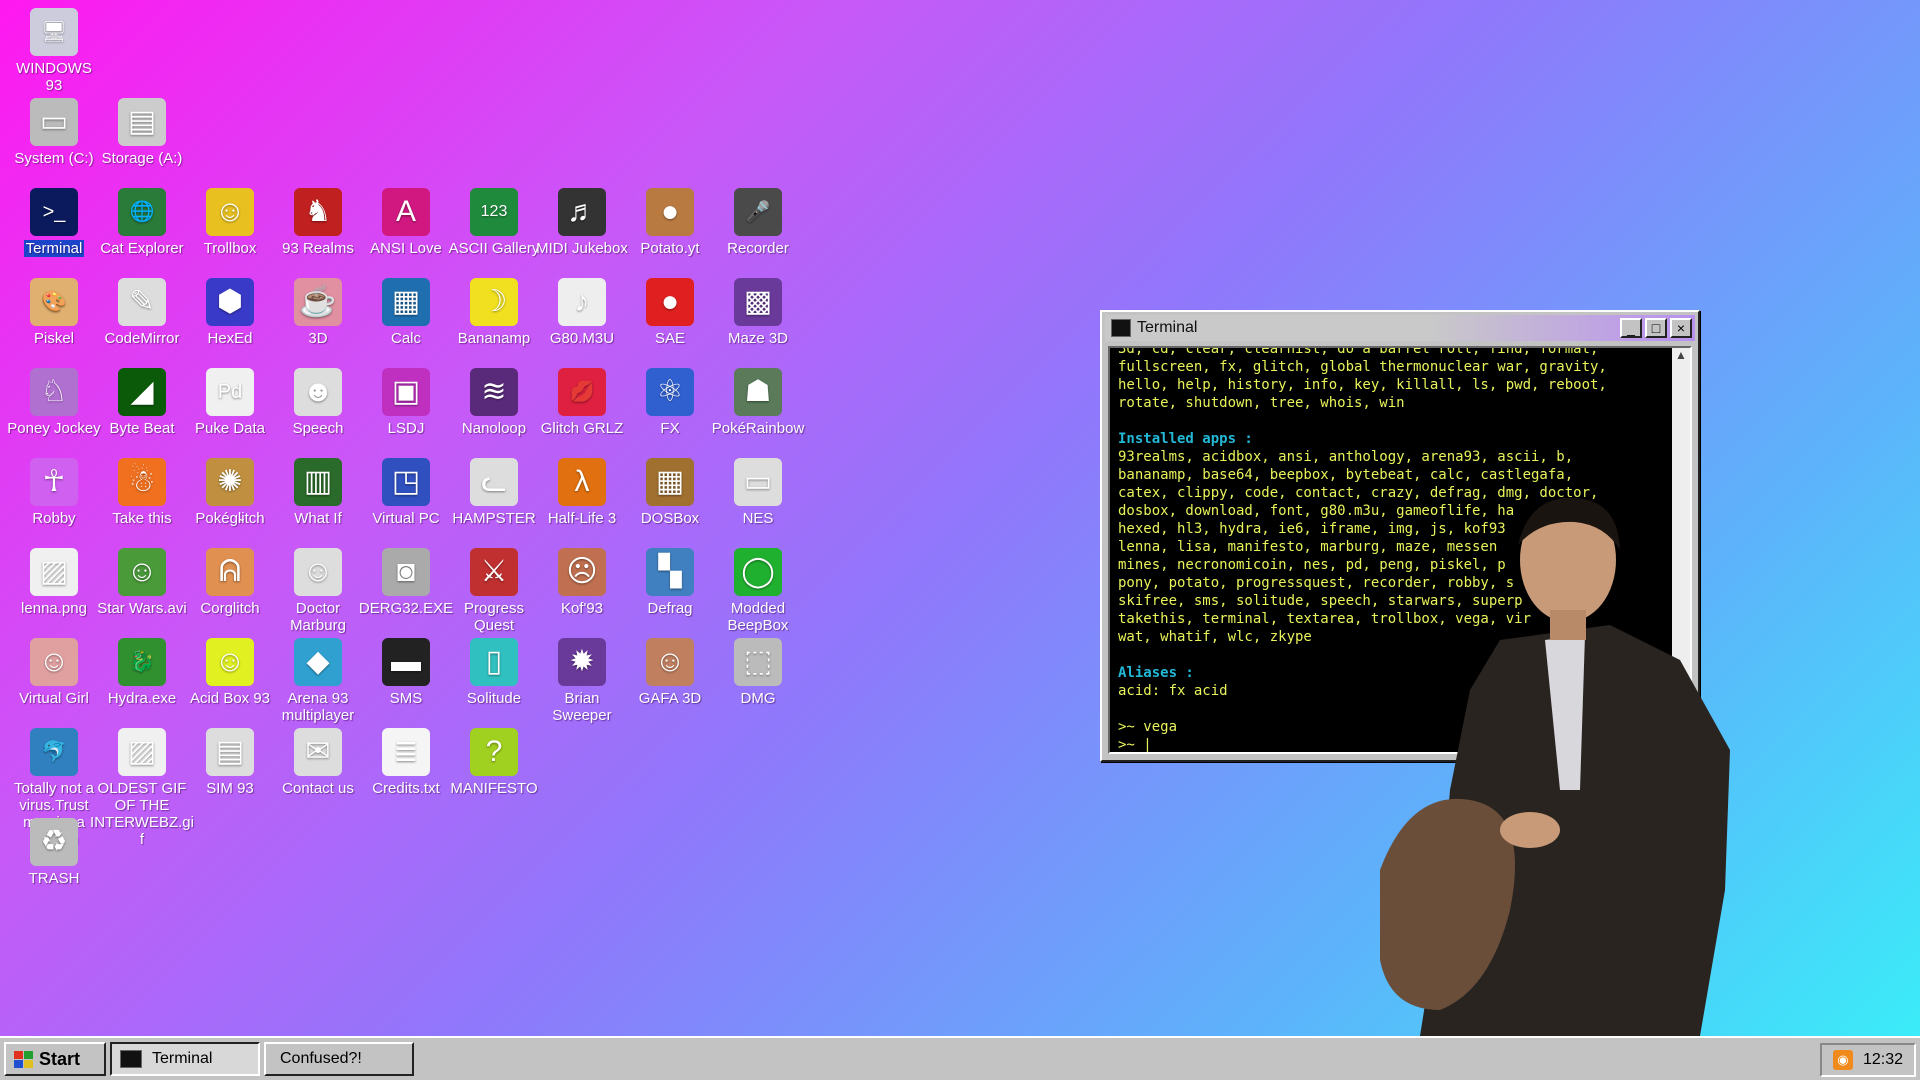 Image resolution: width=1920 pixels, height=1080 pixels. I want to click on desktop-icon-solitude: ▯ Solitude, so click(494, 672).